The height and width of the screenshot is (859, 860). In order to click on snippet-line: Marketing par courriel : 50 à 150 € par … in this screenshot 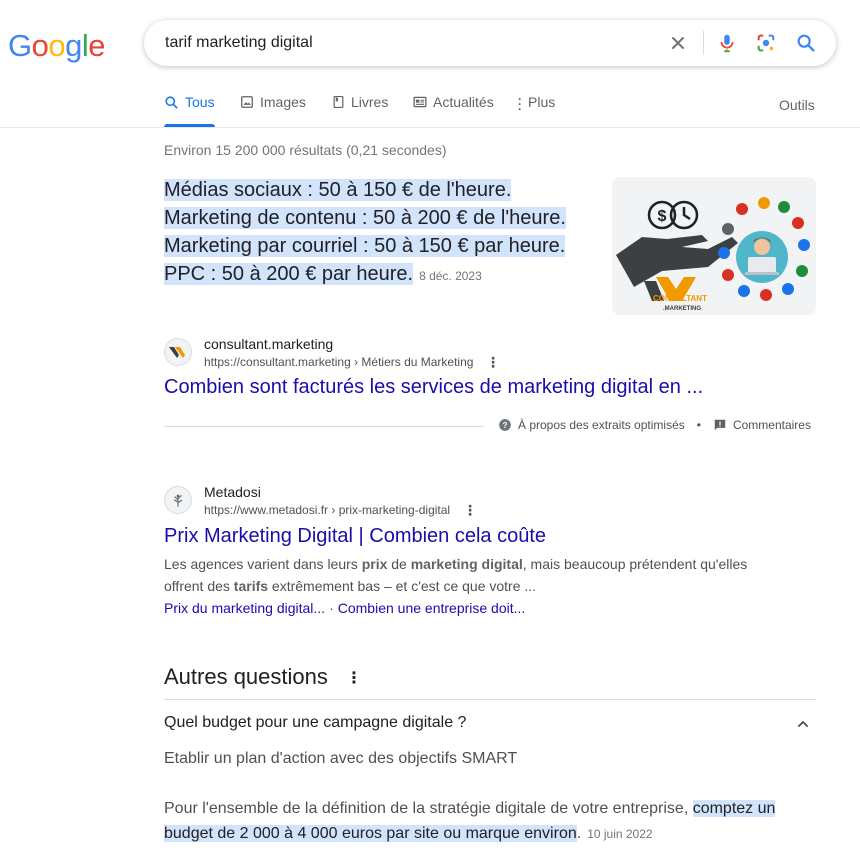, I will do `click(365, 246)`.